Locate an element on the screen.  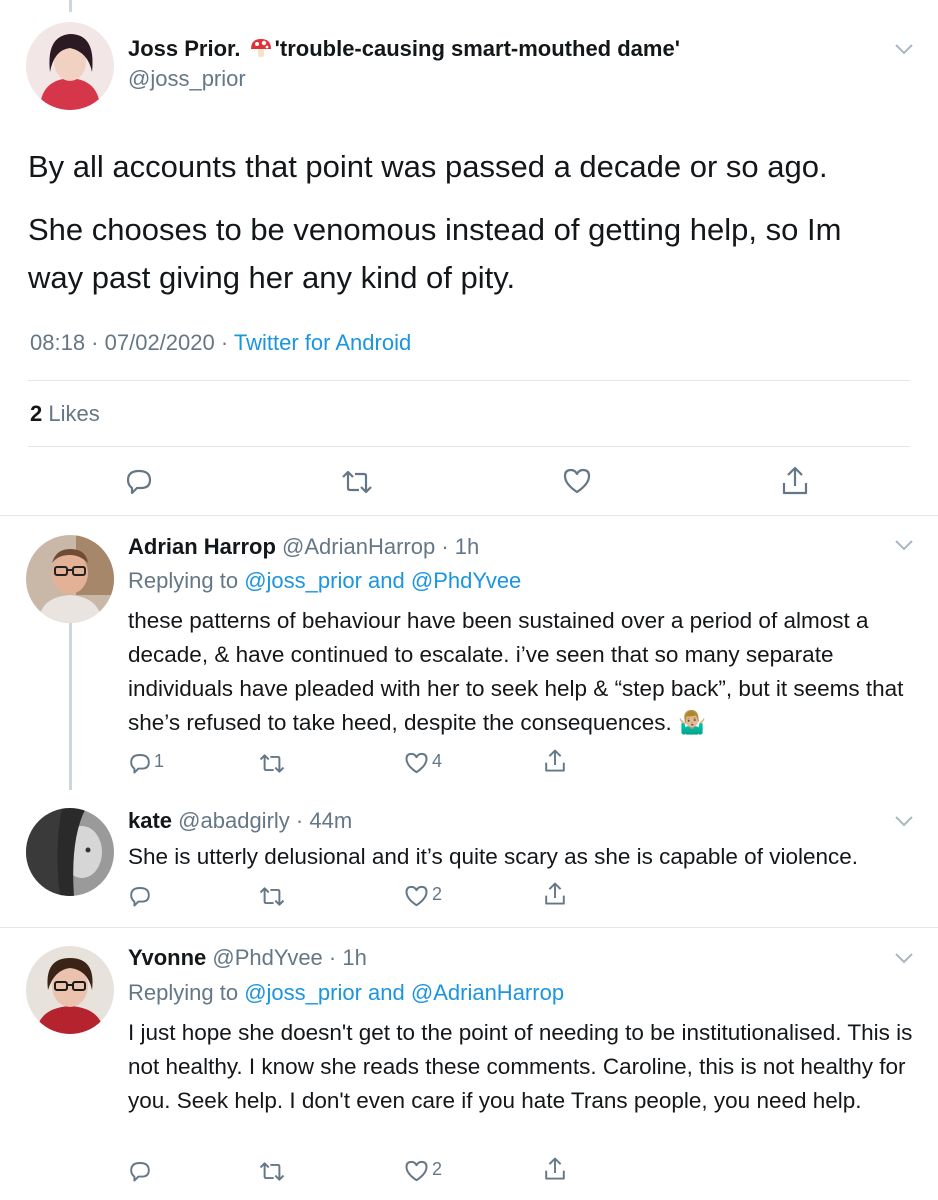
likes-stat: 2 Likes is located at coordinates (65, 414).